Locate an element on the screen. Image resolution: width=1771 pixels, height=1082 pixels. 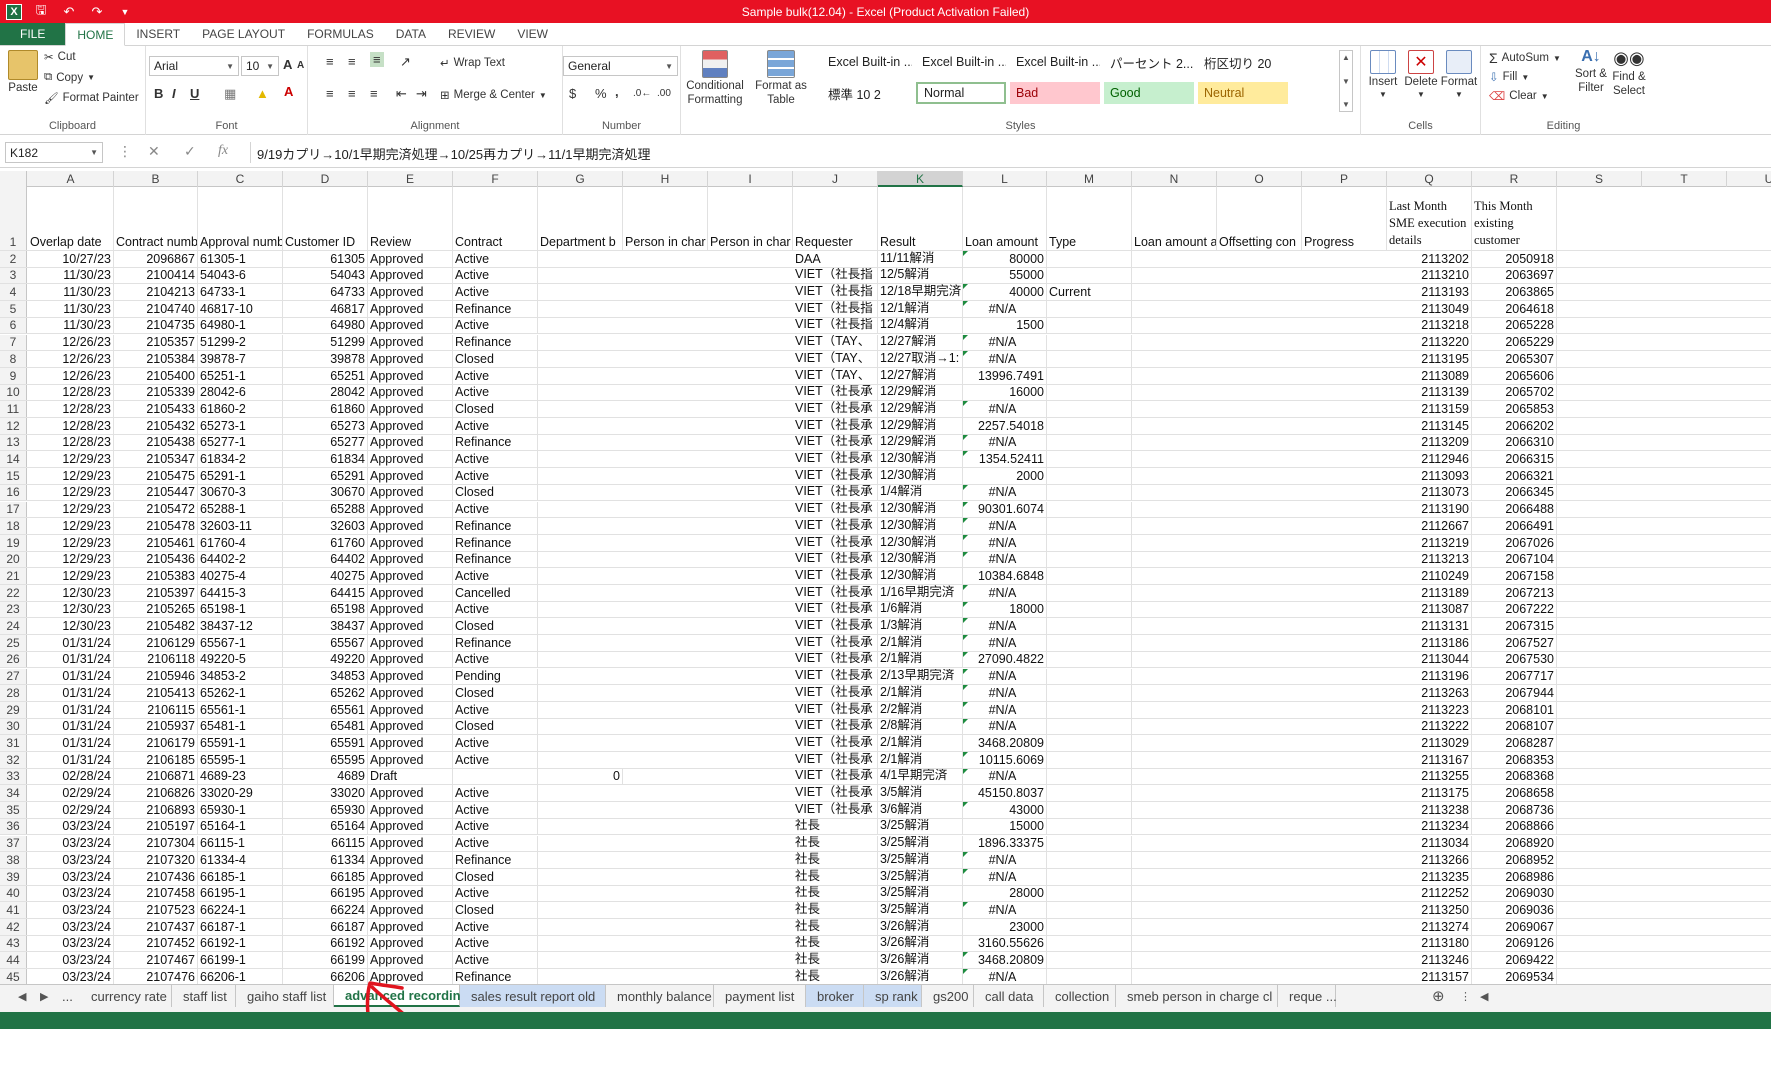
cell-r: 2066310 is located at coordinates (1514, 442).